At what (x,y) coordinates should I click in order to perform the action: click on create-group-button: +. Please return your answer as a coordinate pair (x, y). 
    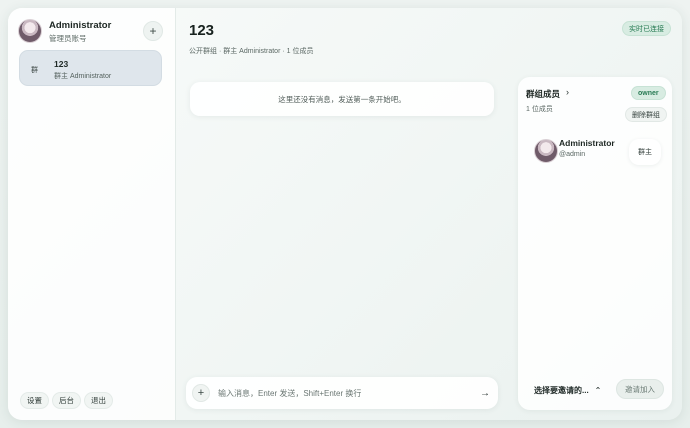
    Looking at the image, I should click on (153, 31).